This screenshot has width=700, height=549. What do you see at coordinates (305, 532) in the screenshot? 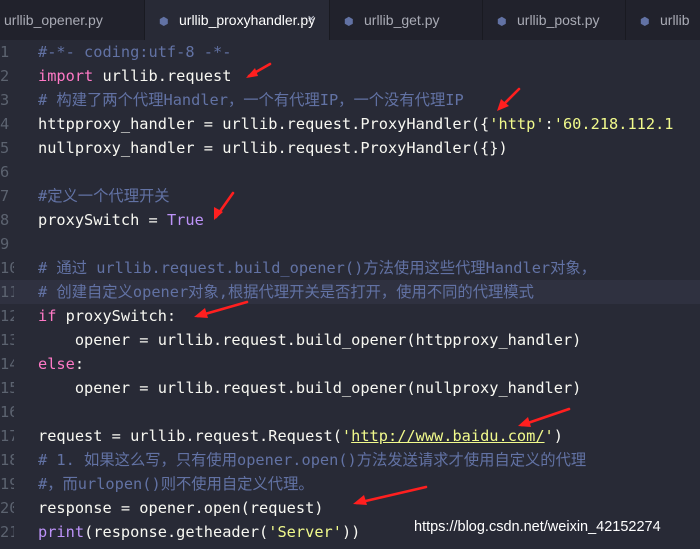
I see `code-token: 'Server'` at bounding box center [305, 532].